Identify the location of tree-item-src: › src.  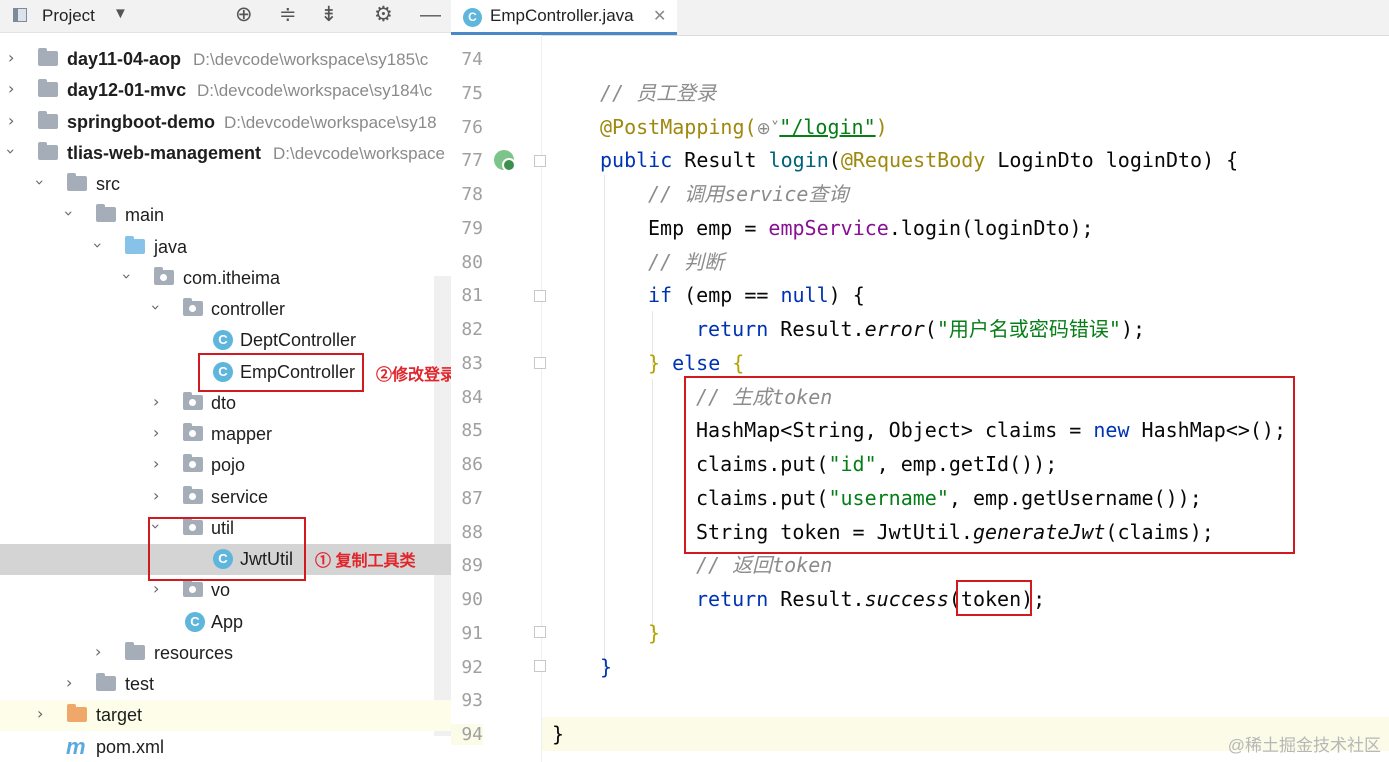
(225, 184).